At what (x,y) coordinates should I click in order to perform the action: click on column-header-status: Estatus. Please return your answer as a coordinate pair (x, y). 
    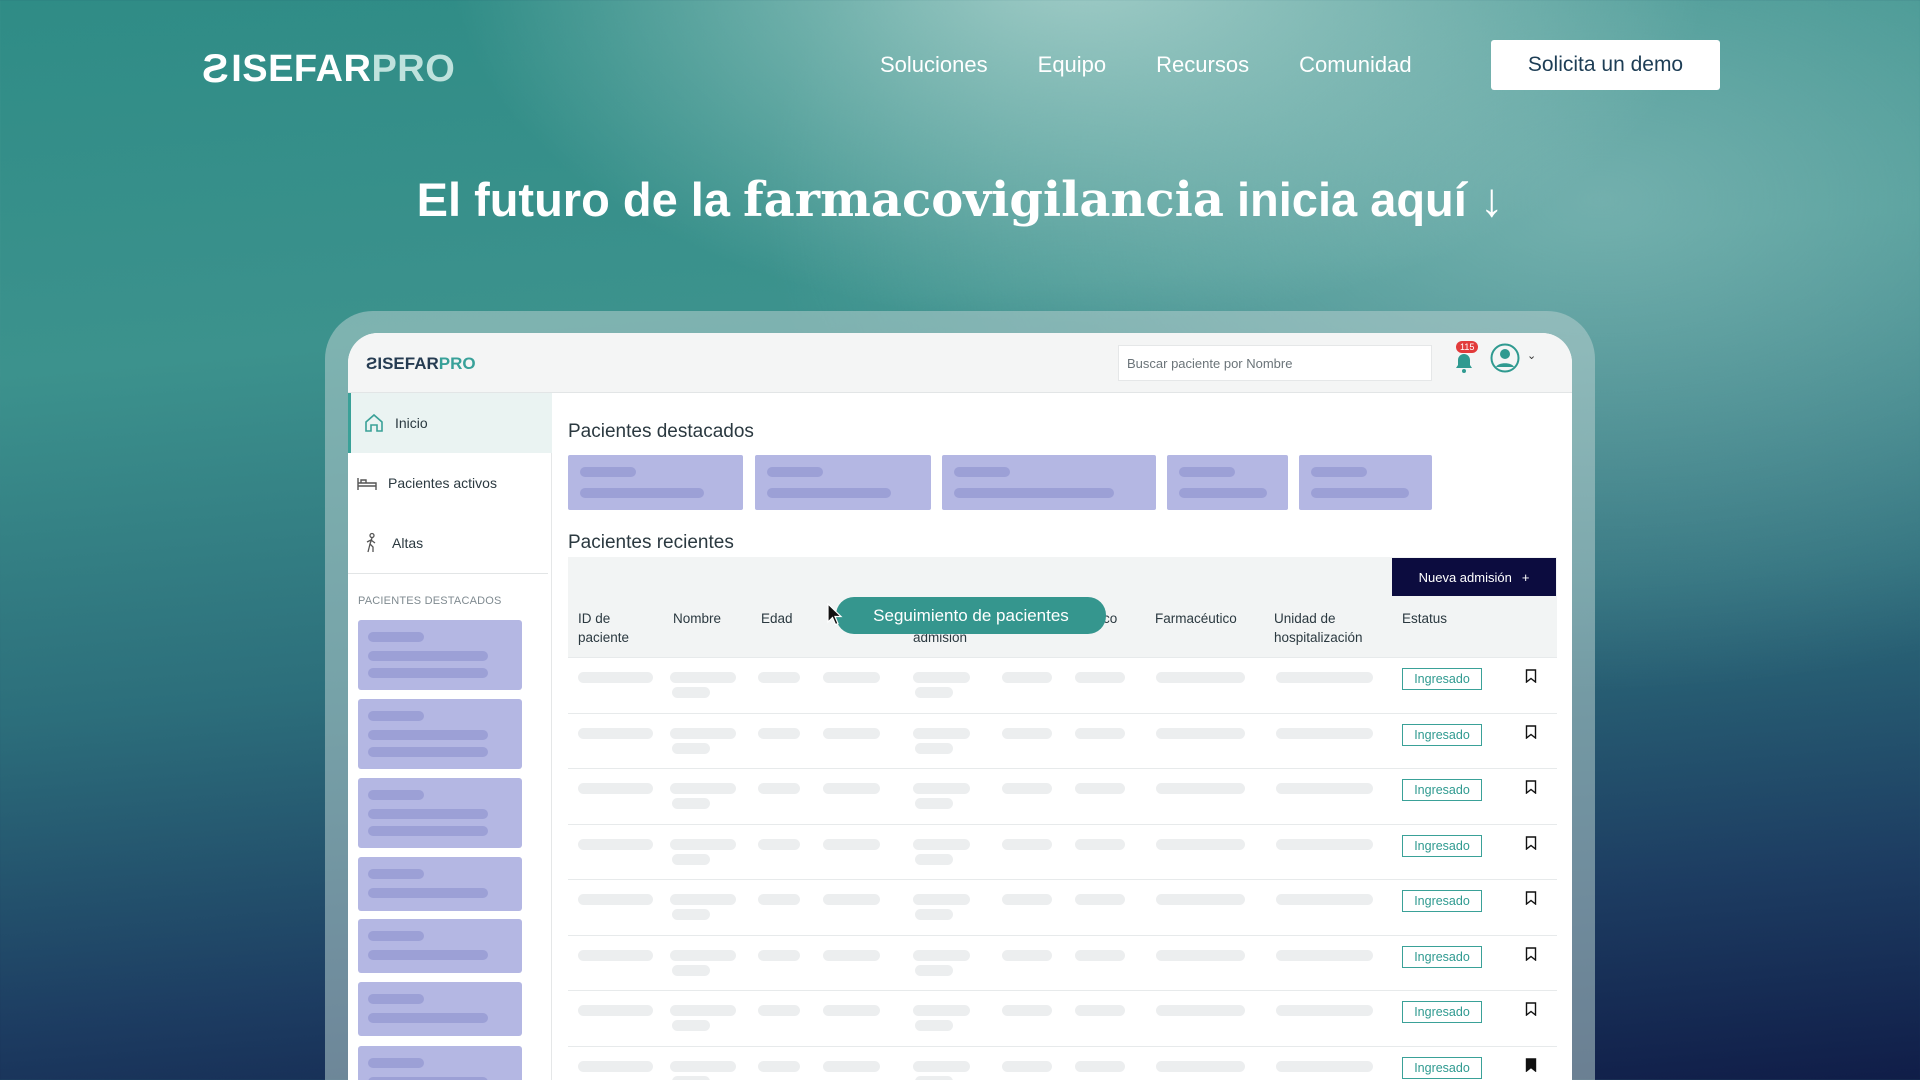
    Looking at the image, I should click on (1424, 618).